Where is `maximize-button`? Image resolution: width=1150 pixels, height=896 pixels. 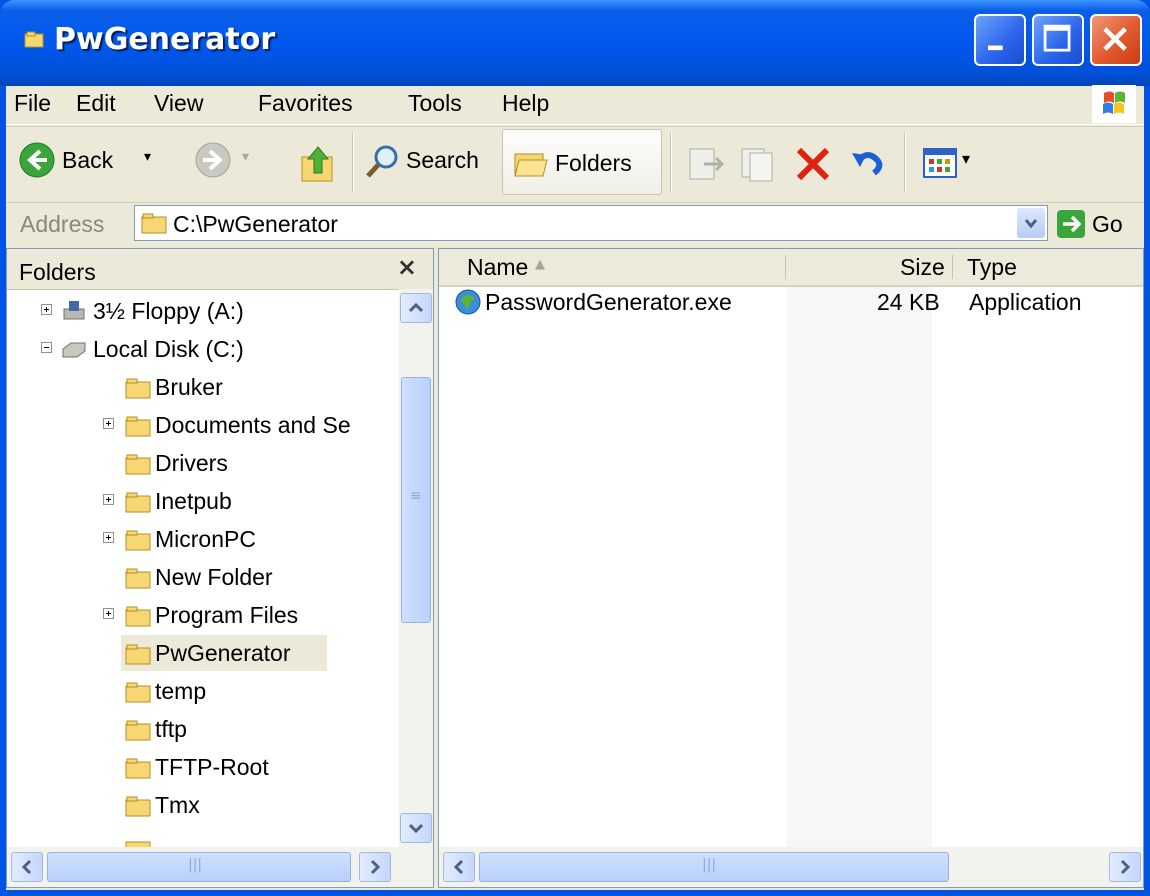 maximize-button is located at coordinates (1058, 40).